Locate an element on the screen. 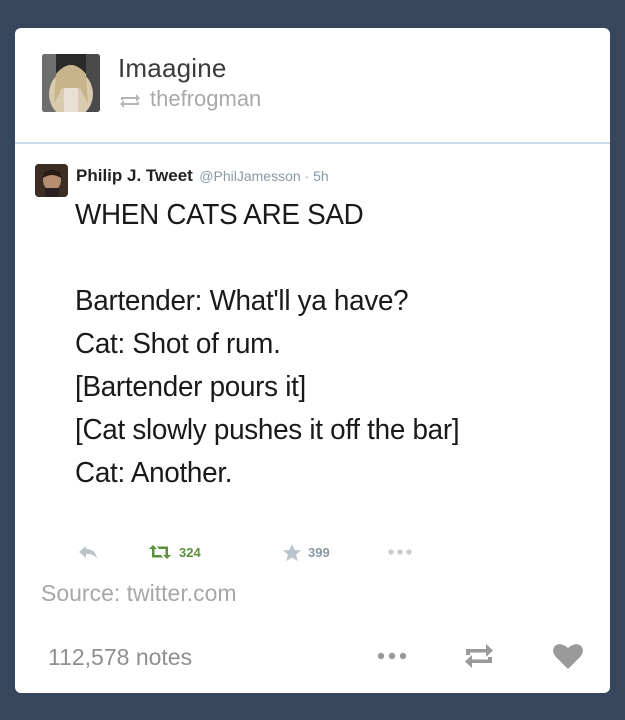 The image size is (625, 720). tweet-avatar is located at coordinates (51, 180).